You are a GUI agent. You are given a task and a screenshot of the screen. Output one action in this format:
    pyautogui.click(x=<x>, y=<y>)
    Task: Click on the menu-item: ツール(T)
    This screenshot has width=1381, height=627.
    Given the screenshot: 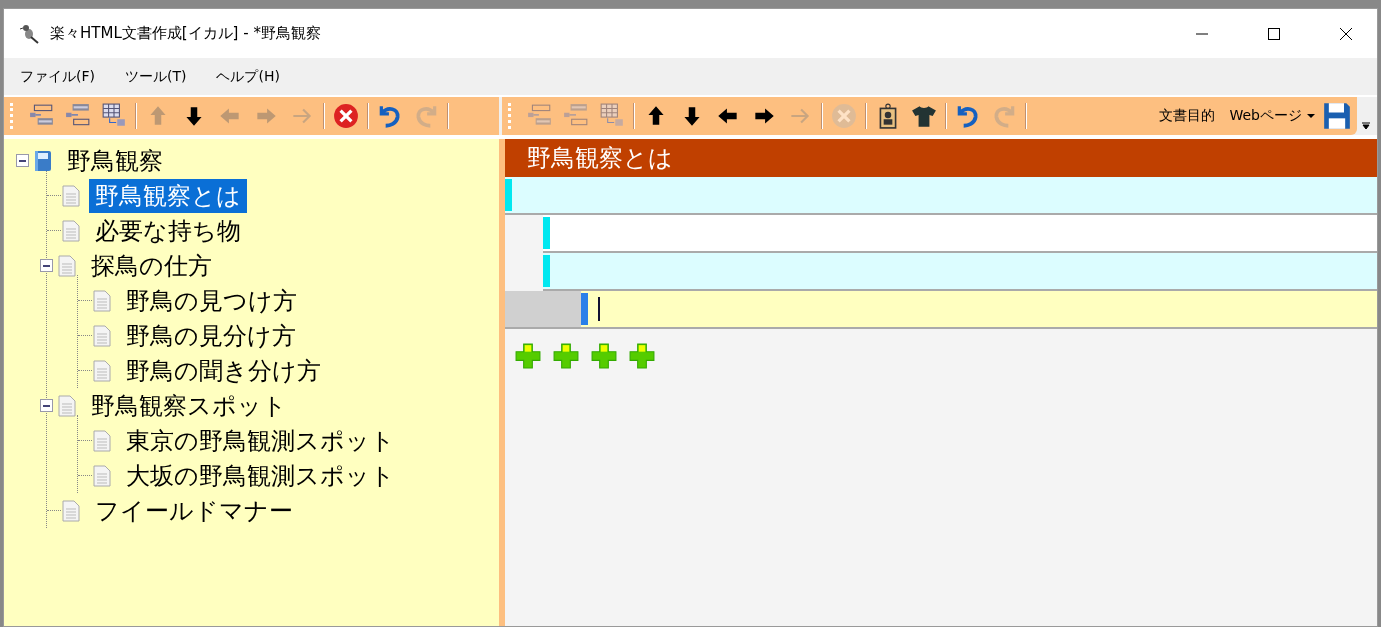 What is the action you would take?
    pyautogui.click(x=156, y=76)
    